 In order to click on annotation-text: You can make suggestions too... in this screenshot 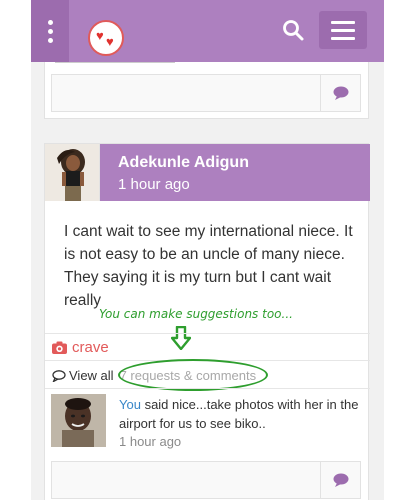, I will do `click(196, 314)`.